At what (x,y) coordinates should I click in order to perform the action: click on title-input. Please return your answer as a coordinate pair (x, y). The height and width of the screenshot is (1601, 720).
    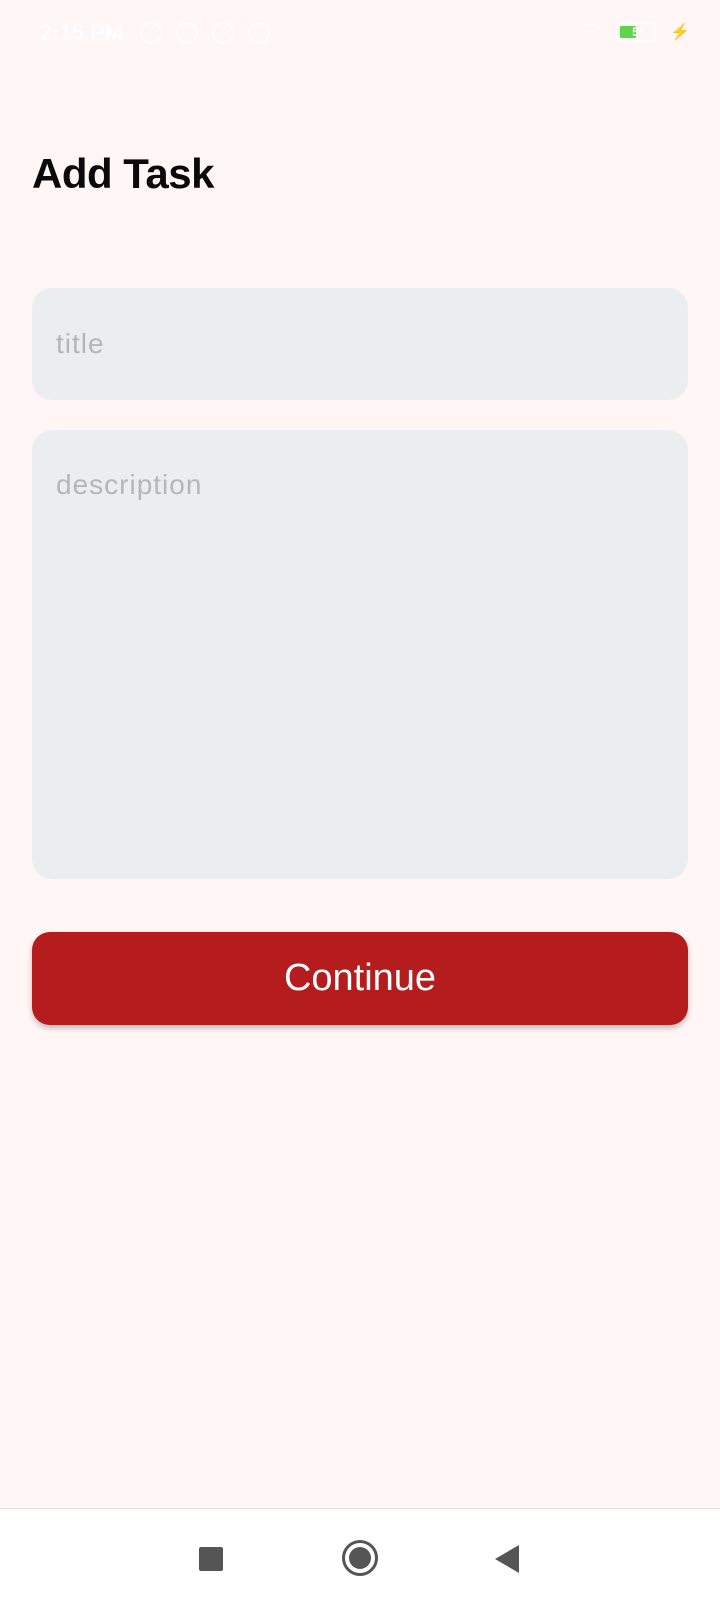
    Looking at the image, I should click on (360, 344).